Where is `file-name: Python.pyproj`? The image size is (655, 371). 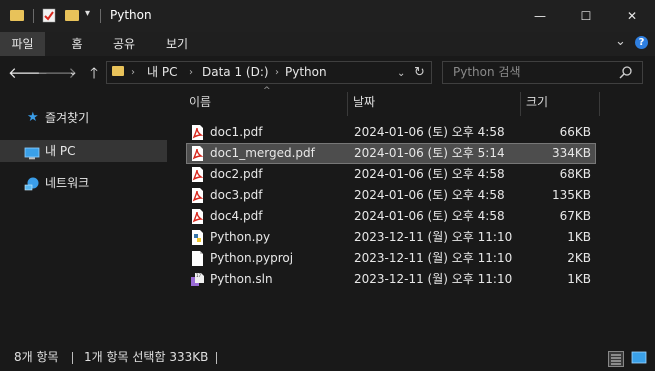 file-name: Python.pyproj is located at coordinates (252, 258).